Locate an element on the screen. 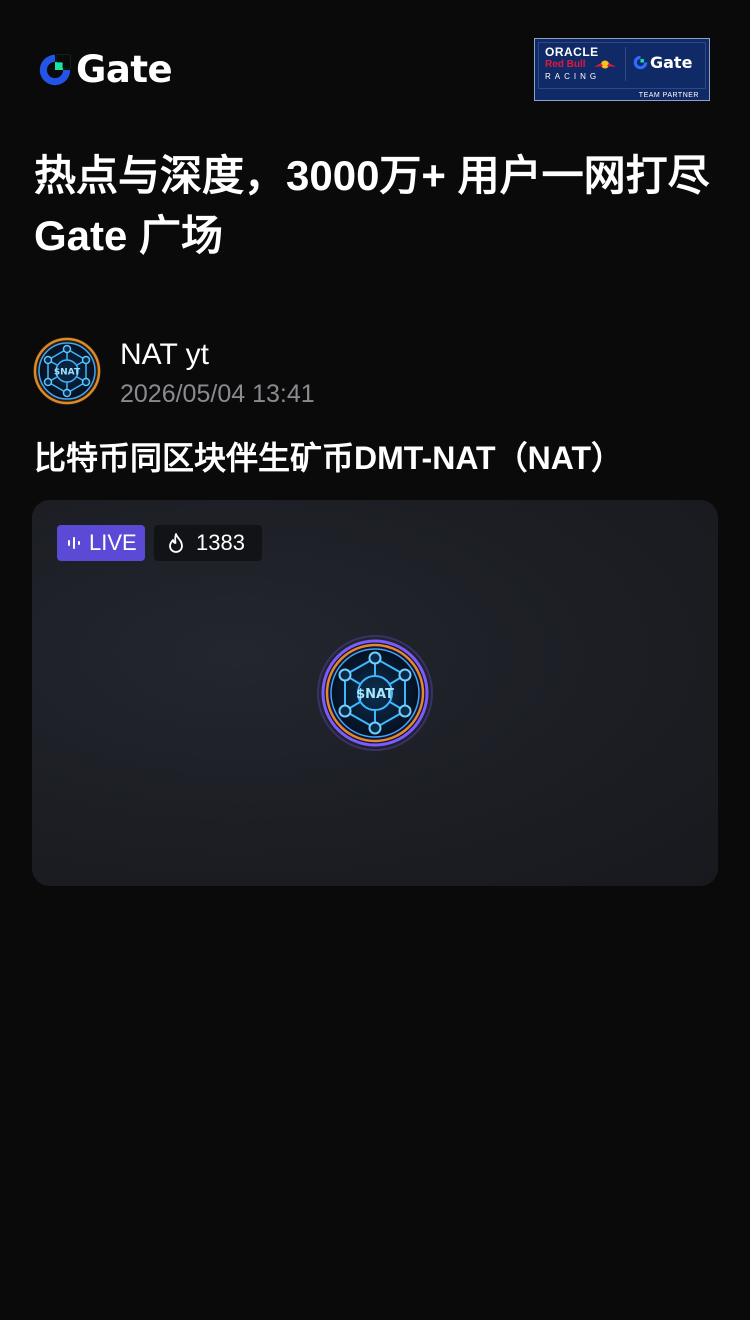  stream-logo-text: $NAT is located at coordinates (375, 694).